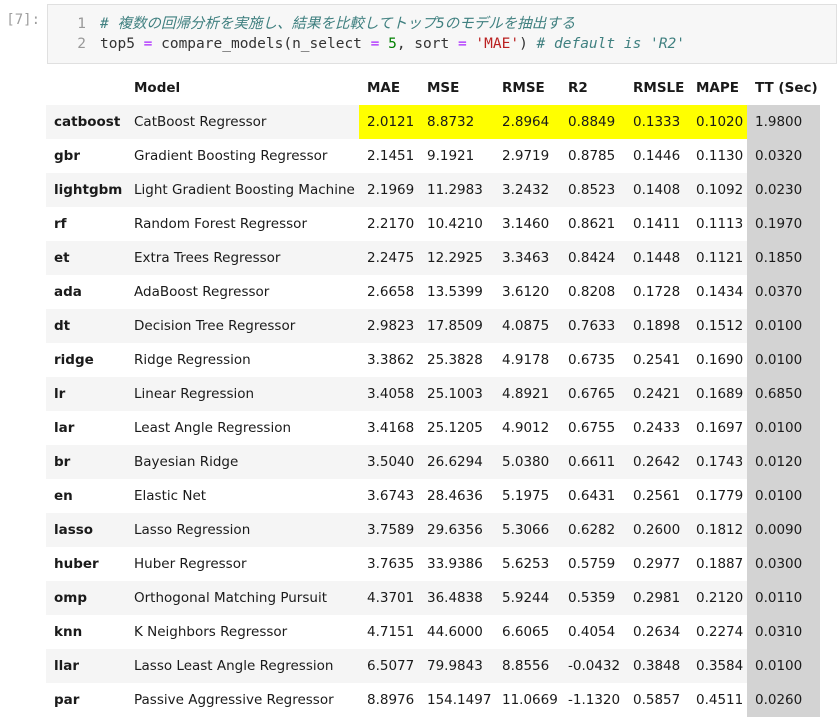  What do you see at coordinates (656, 122) in the screenshot?
I see `cell-rmsle: 0.1333` at bounding box center [656, 122].